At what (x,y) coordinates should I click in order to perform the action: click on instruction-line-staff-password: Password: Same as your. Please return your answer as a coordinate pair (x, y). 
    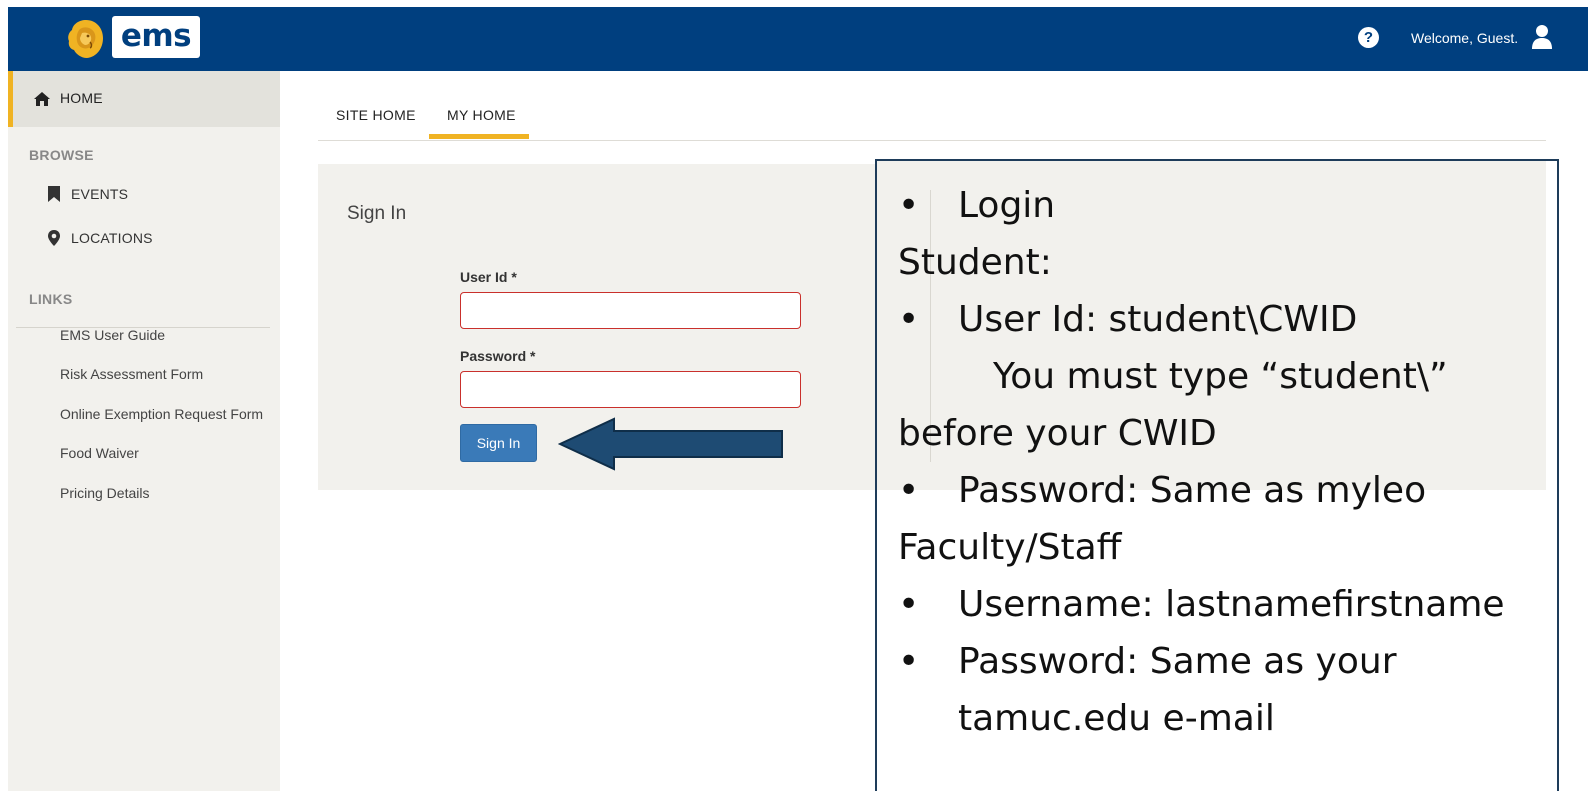
    Looking at the image, I should click on (1177, 661).